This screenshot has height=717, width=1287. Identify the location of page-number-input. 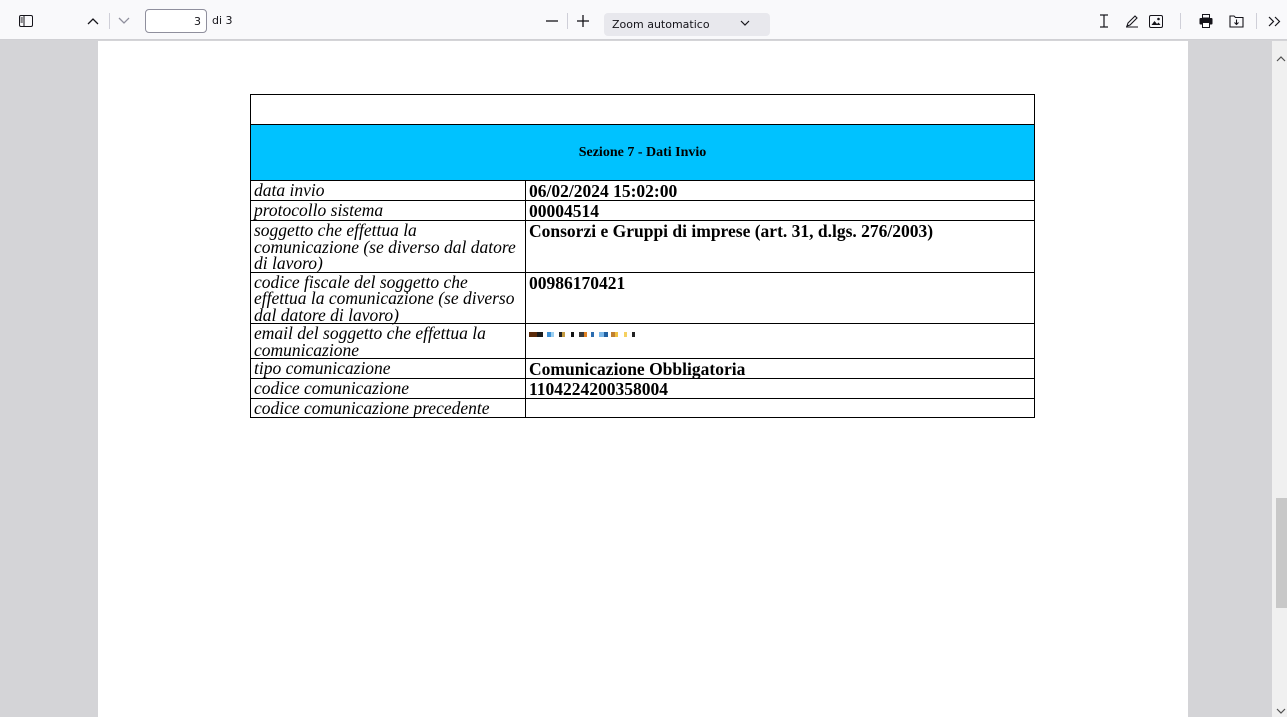
(176, 21).